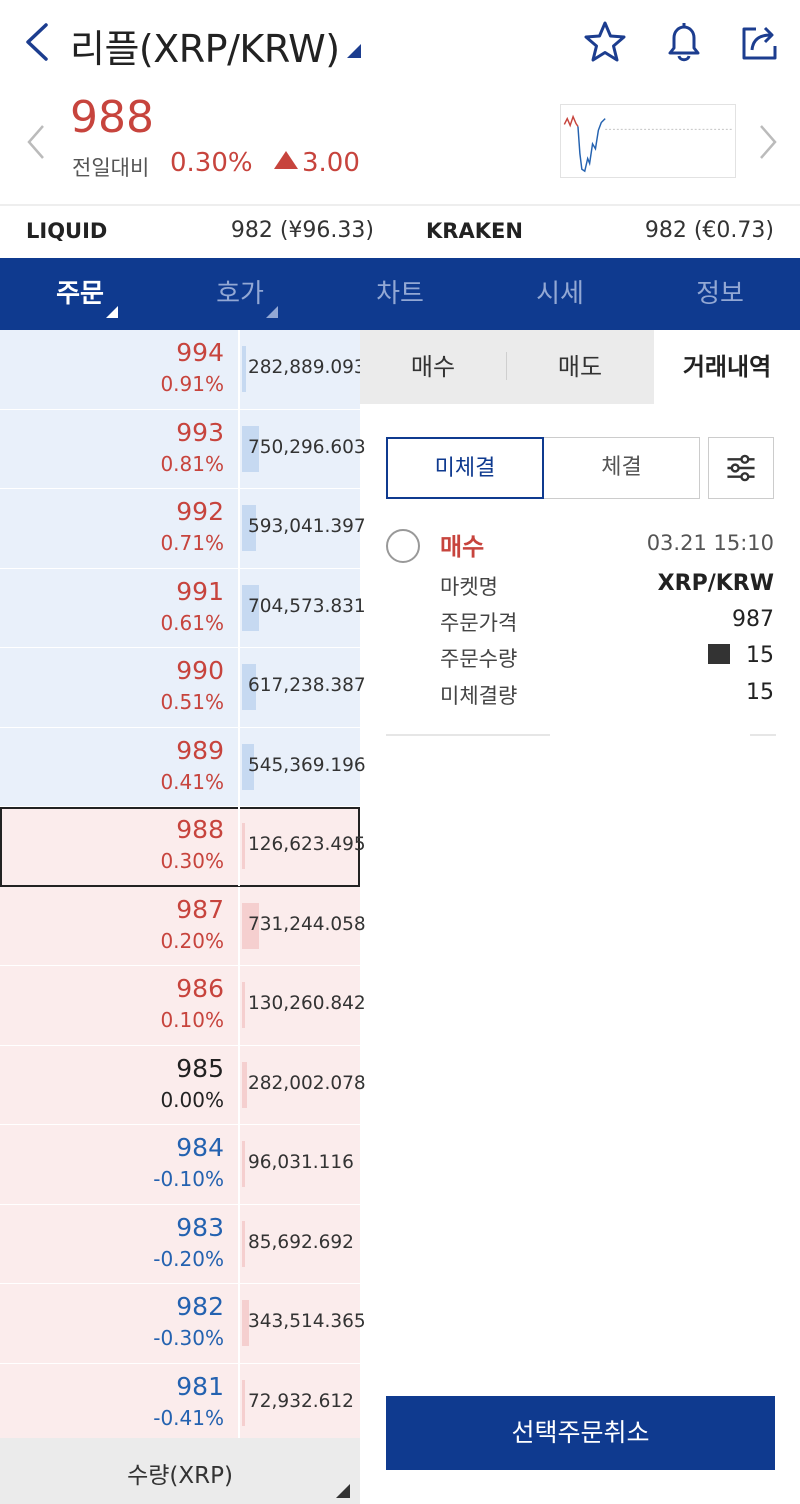  Describe the element at coordinates (120, 766) in the screenshot. I see `orderbook-price-cell: 989 0.41%` at that location.